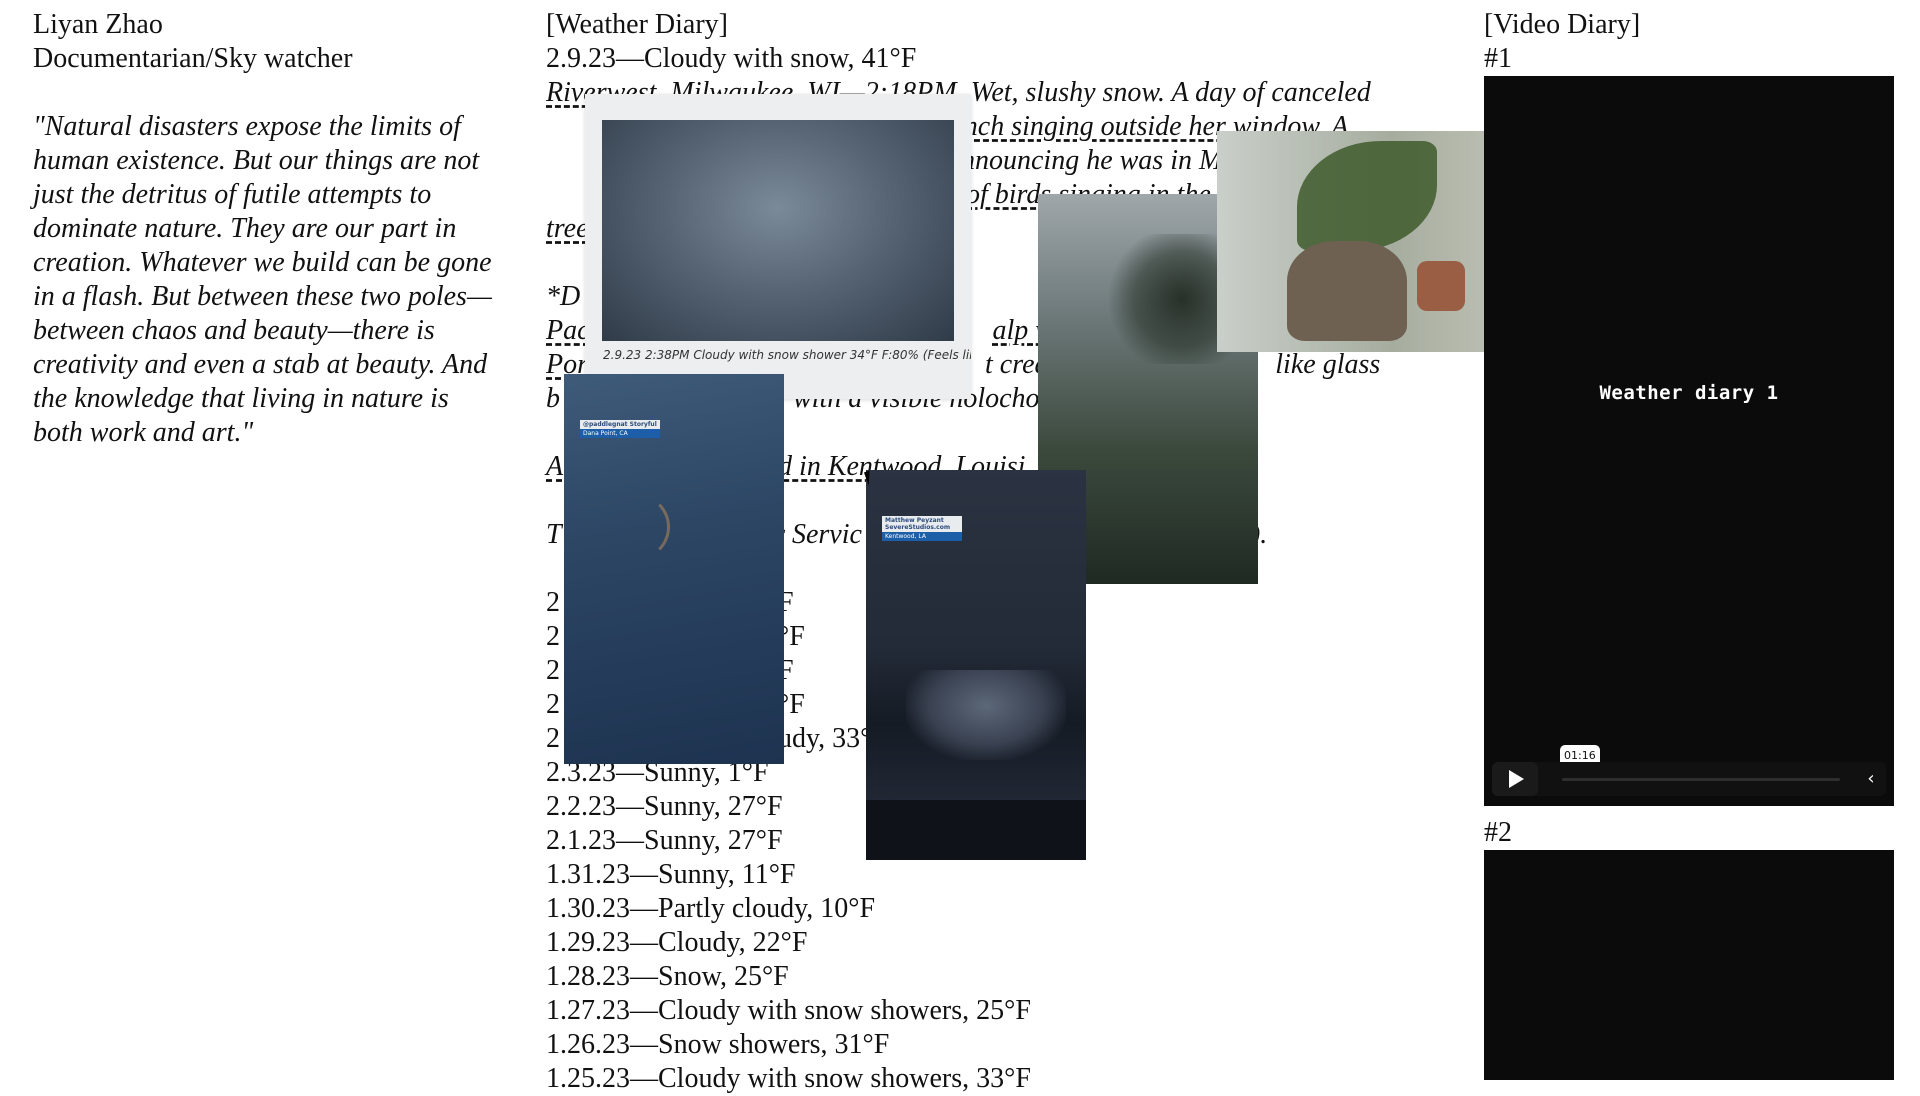 This screenshot has width=1920, height=1096. I want to click on video-diary-heading: [Video Diary], so click(1562, 24).